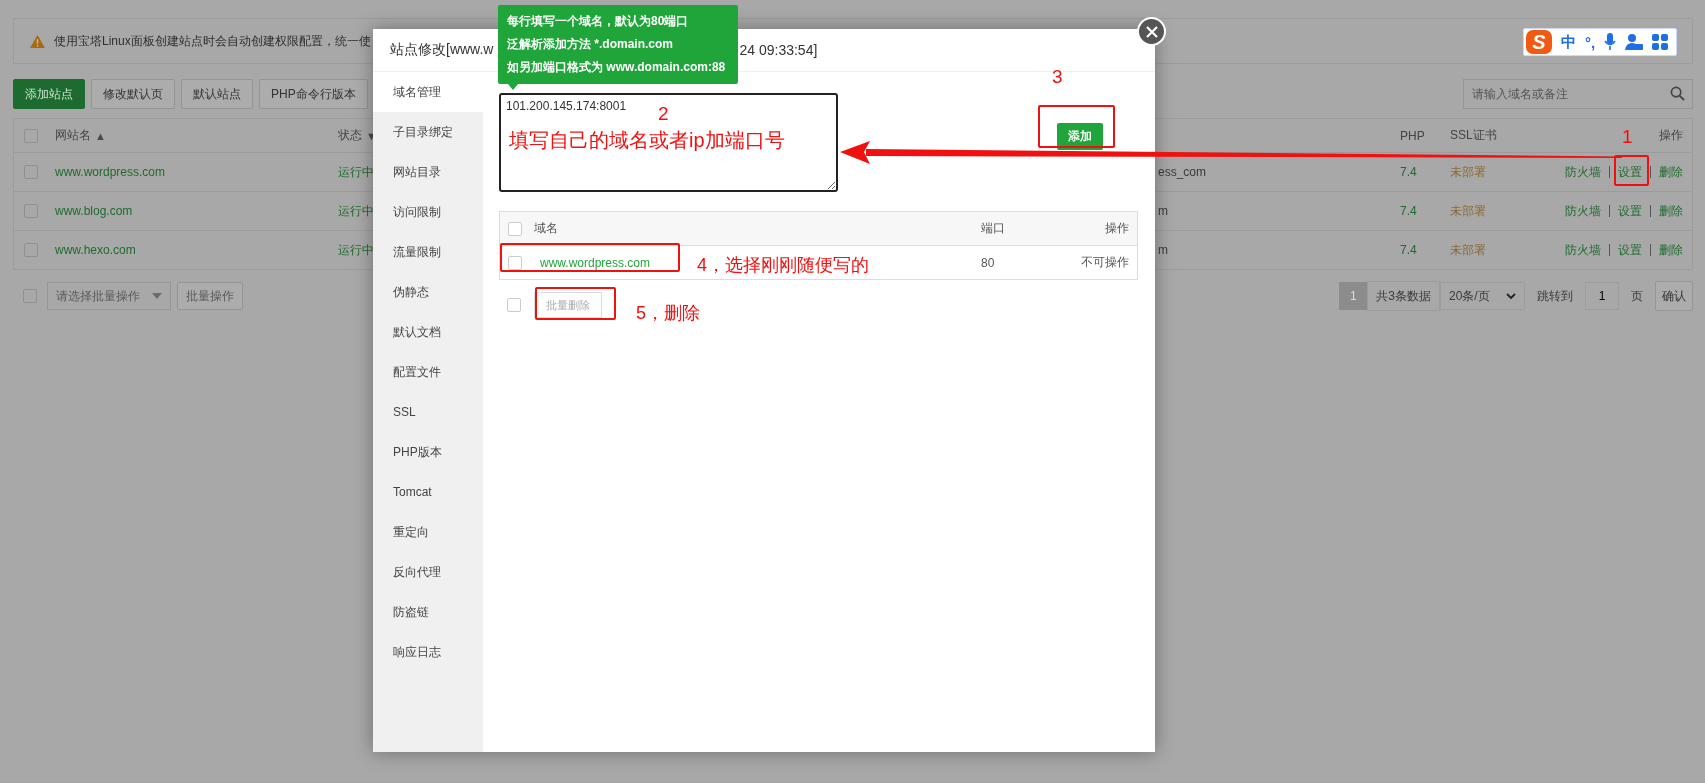  What do you see at coordinates (1602, 296) in the screenshot?
I see `page-input: 1` at bounding box center [1602, 296].